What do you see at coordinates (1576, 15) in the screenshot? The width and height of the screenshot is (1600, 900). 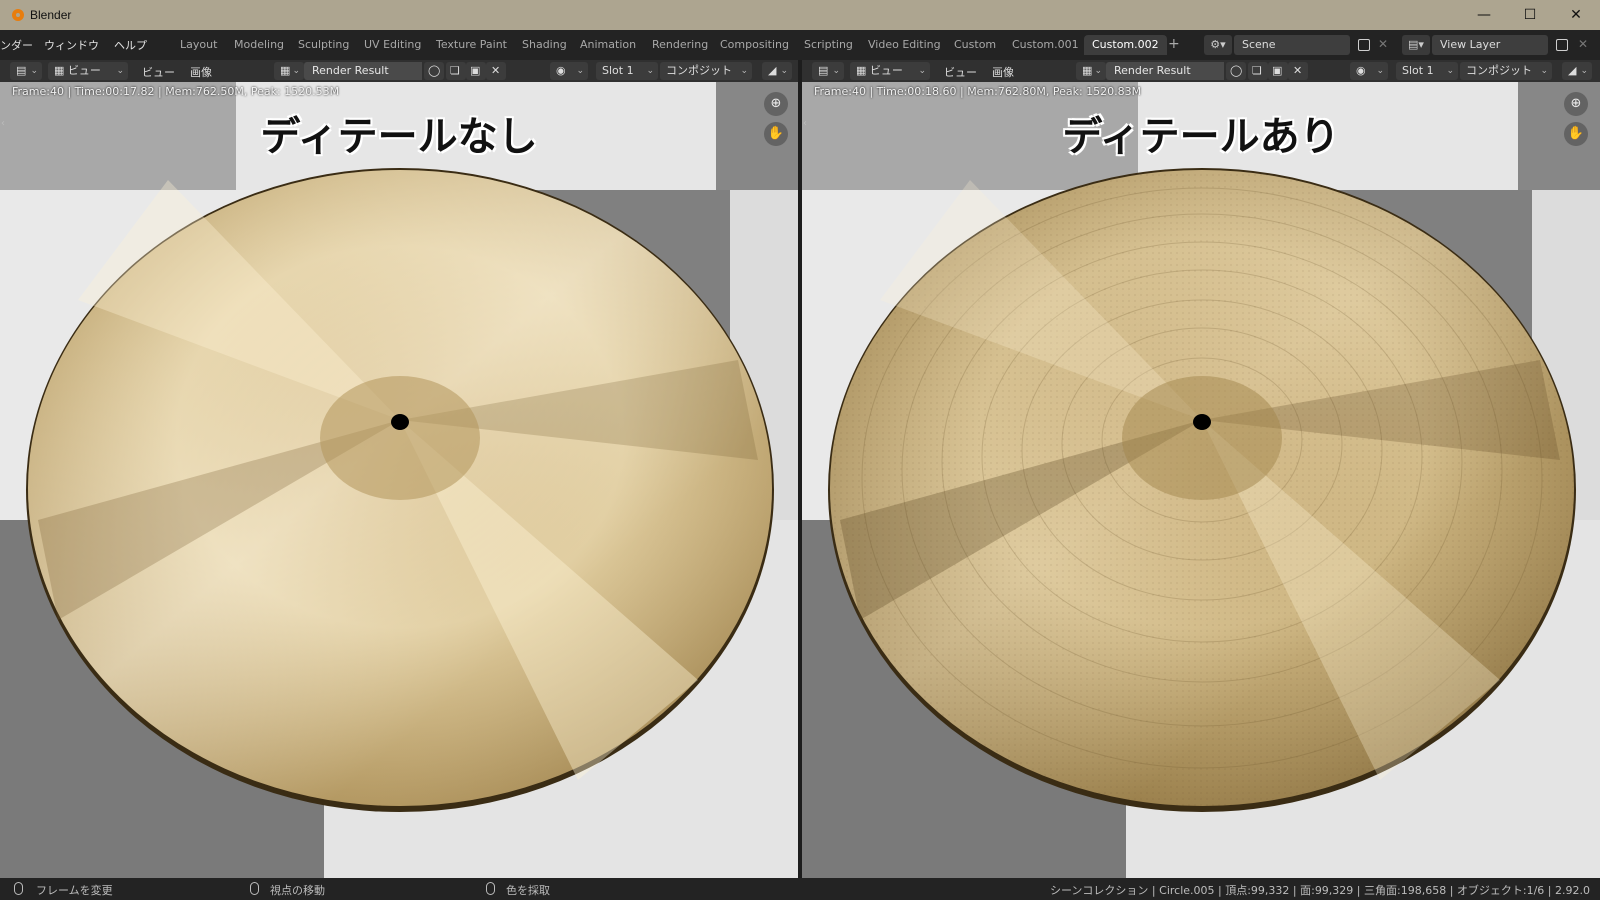 I see `close-window-button: ✕` at bounding box center [1576, 15].